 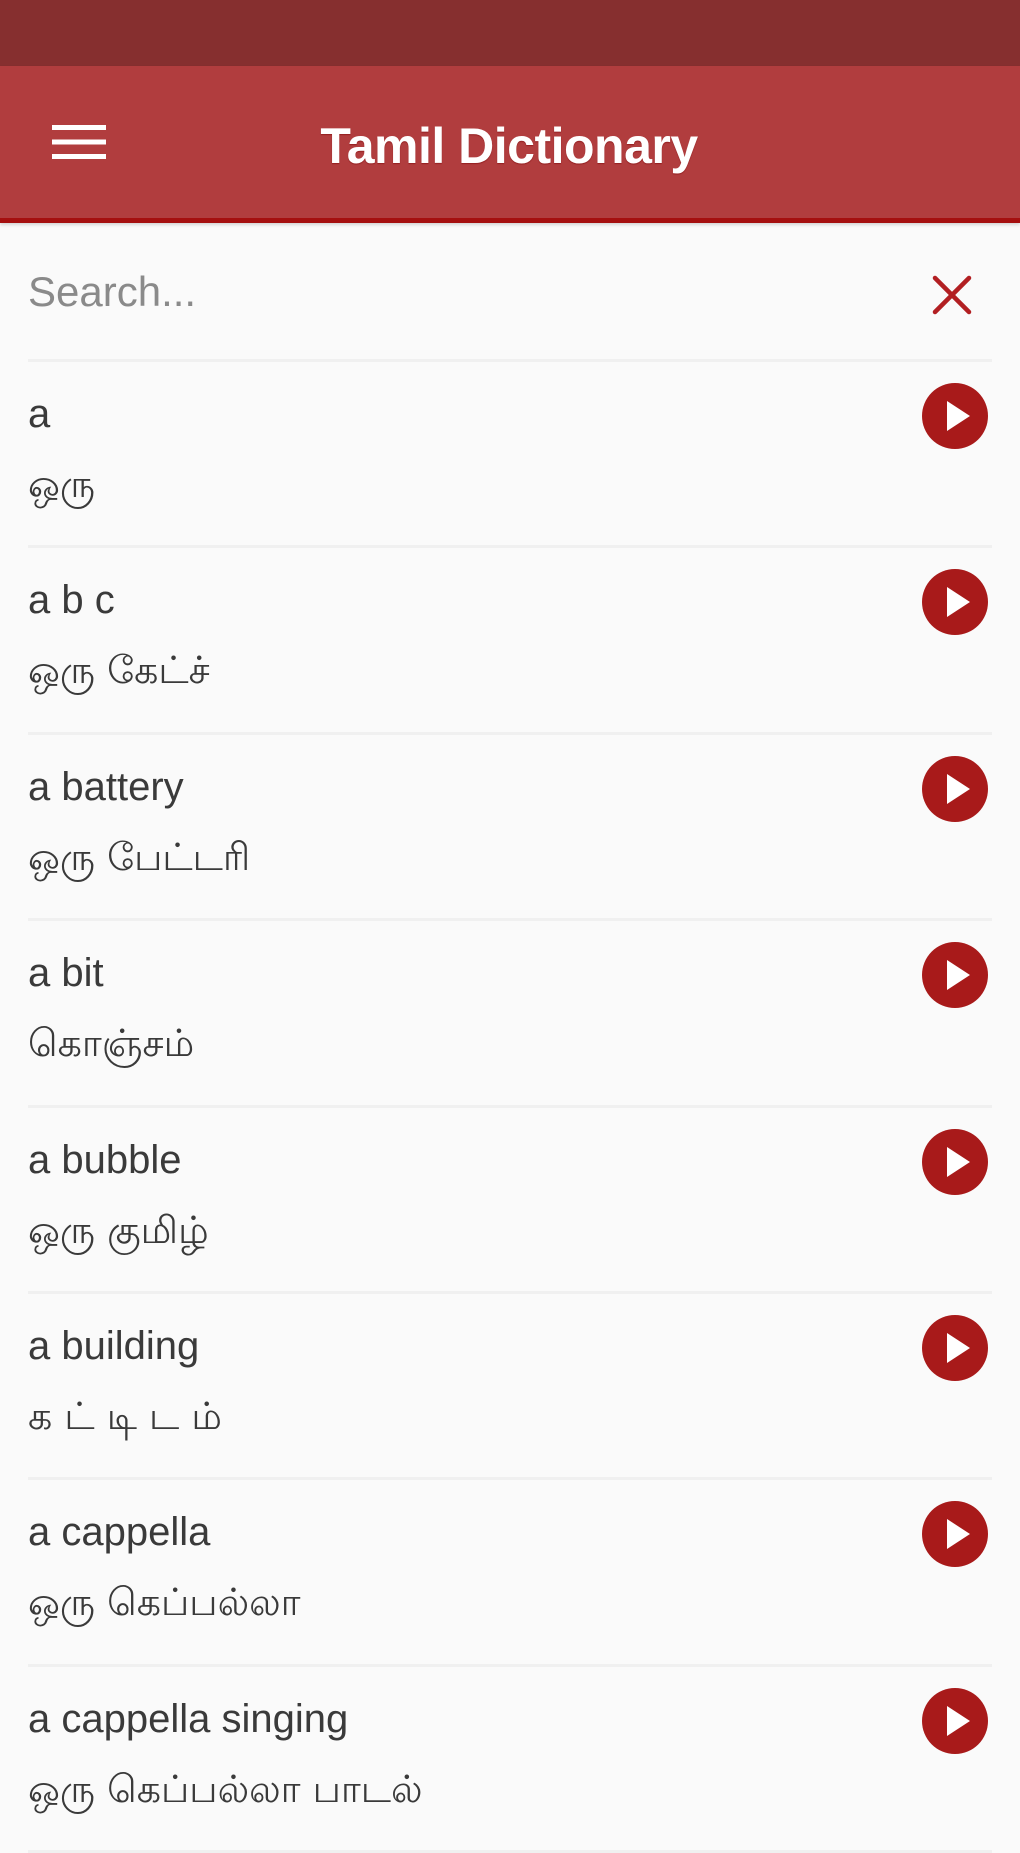 I want to click on english-word: a bit, so click(x=66, y=973).